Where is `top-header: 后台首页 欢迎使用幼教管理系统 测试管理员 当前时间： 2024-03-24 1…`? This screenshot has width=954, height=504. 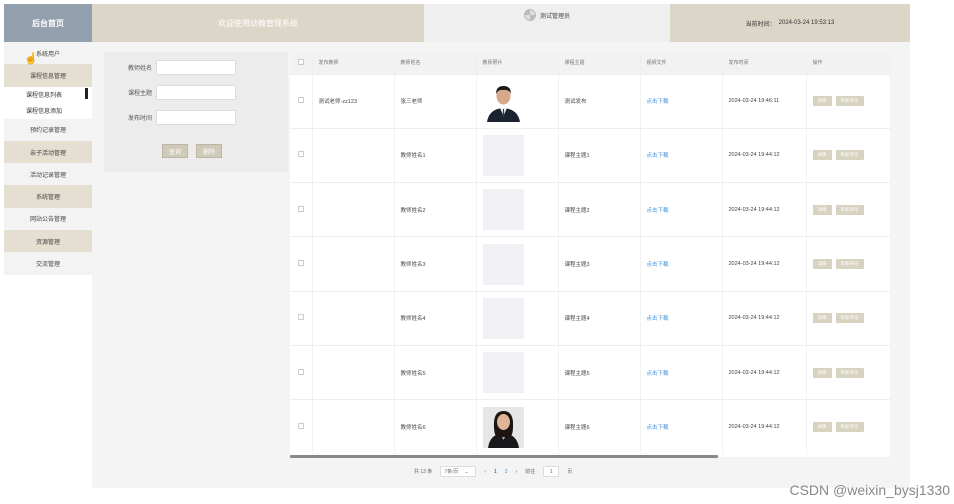 top-header: 后台首页 欢迎使用幼教管理系统 测试管理员 当前时间： 2024-03-24 1… is located at coordinates (457, 23).